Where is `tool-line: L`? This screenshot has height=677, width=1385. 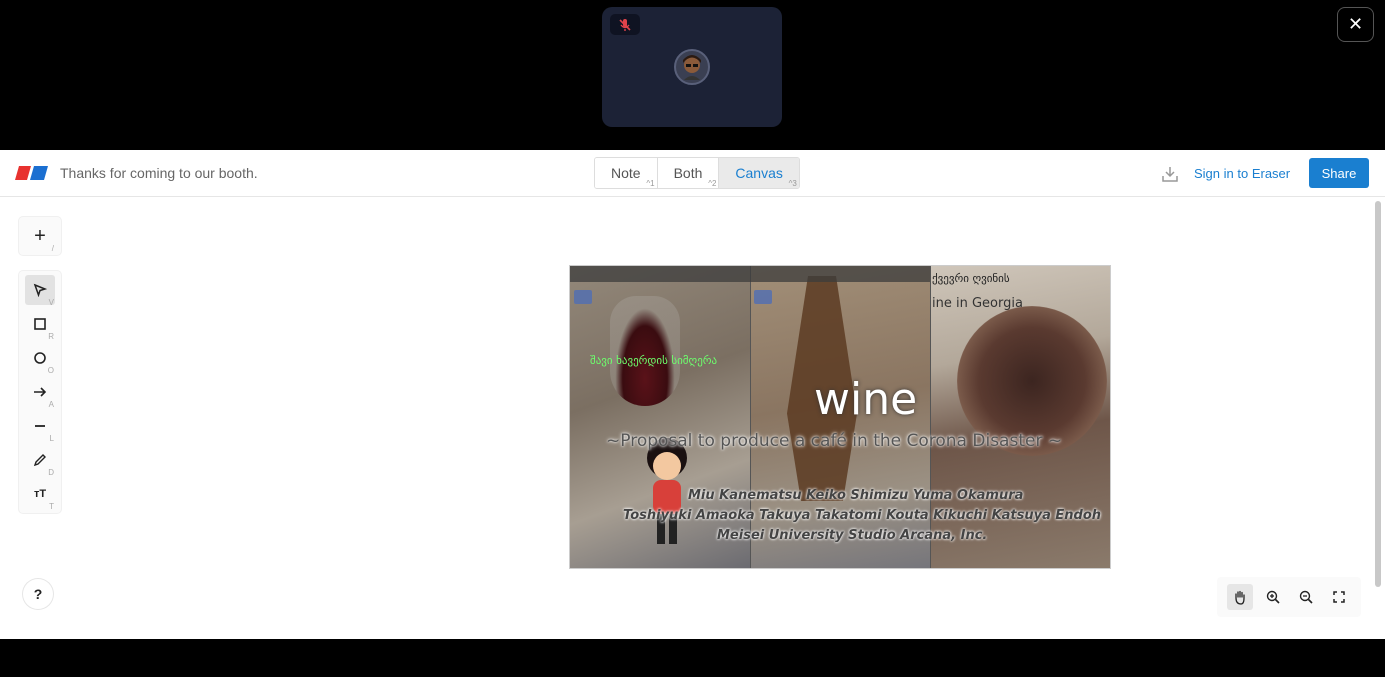
tool-line: L is located at coordinates (40, 427).